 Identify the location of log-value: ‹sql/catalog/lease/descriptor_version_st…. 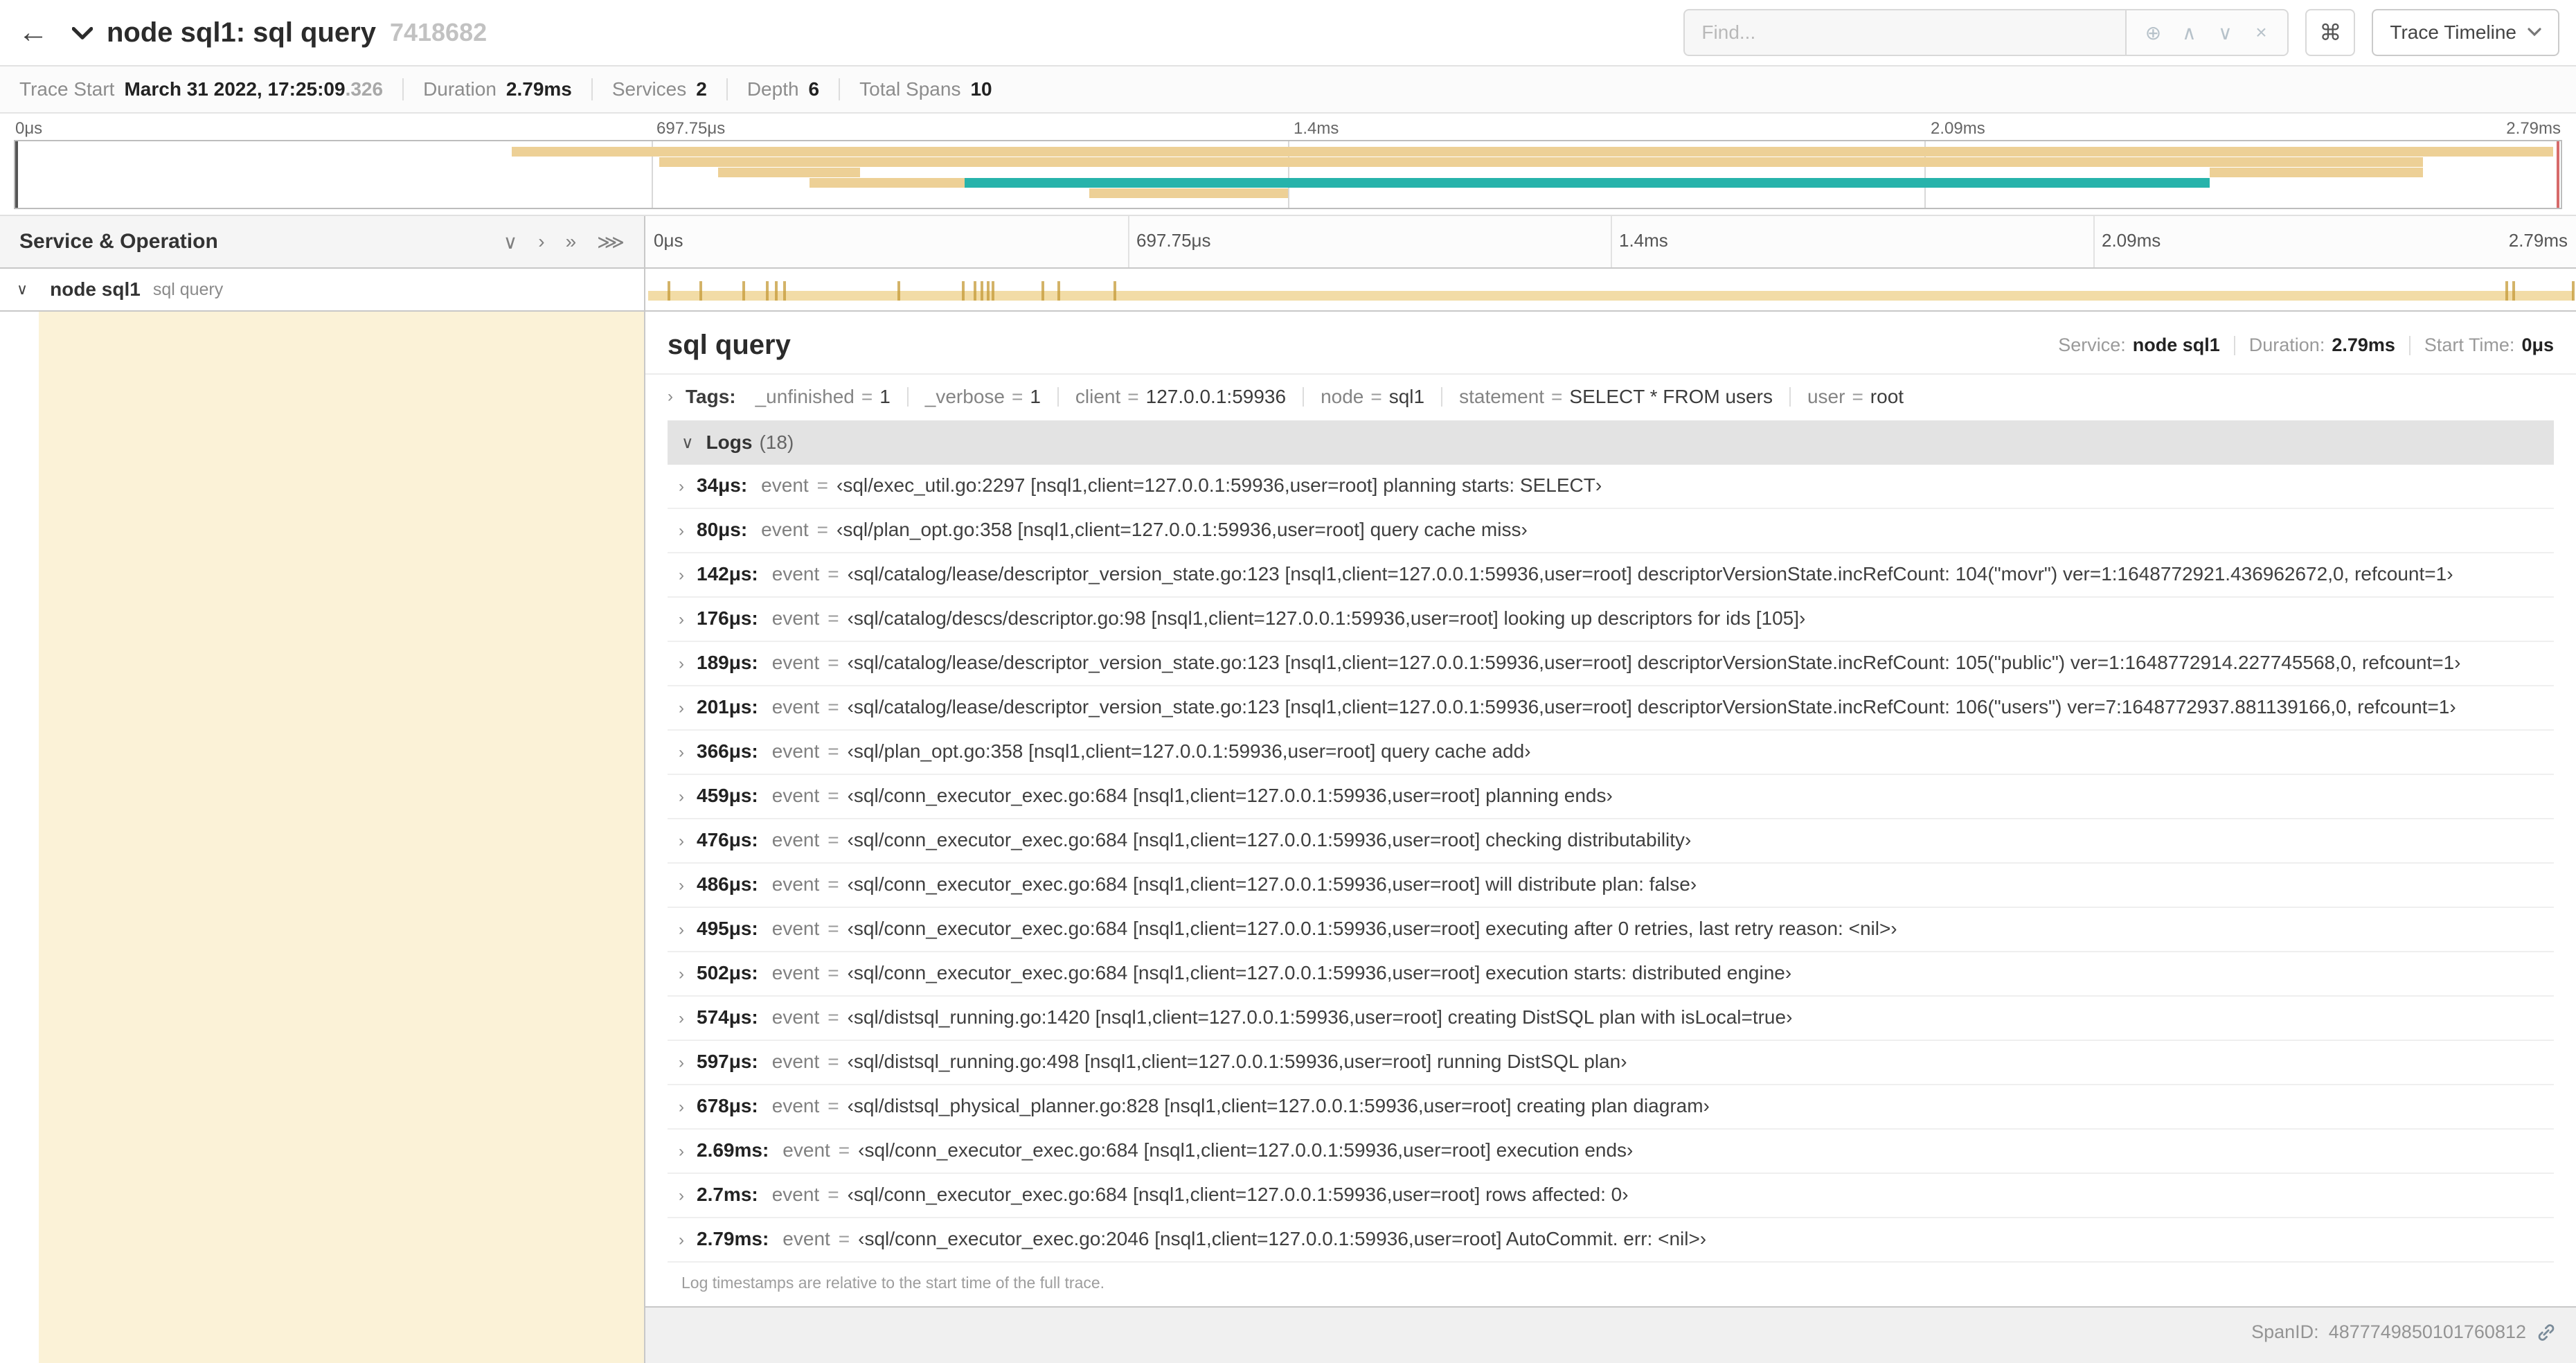
(1651, 707).